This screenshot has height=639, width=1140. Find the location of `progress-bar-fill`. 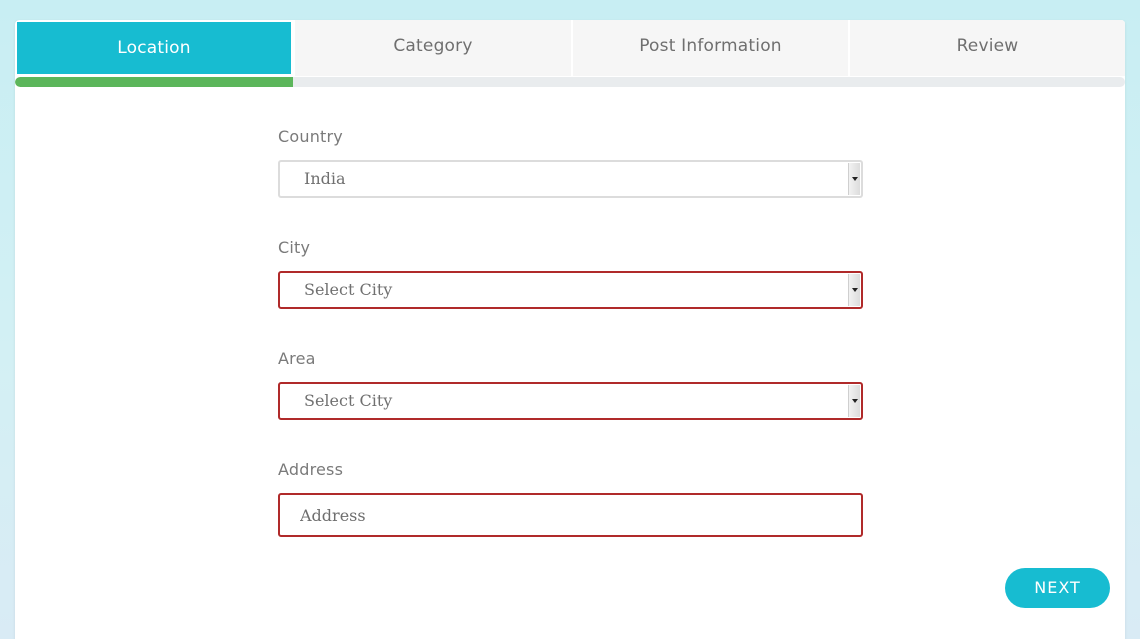

progress-bar-fill is located at coordinates (154, 82).